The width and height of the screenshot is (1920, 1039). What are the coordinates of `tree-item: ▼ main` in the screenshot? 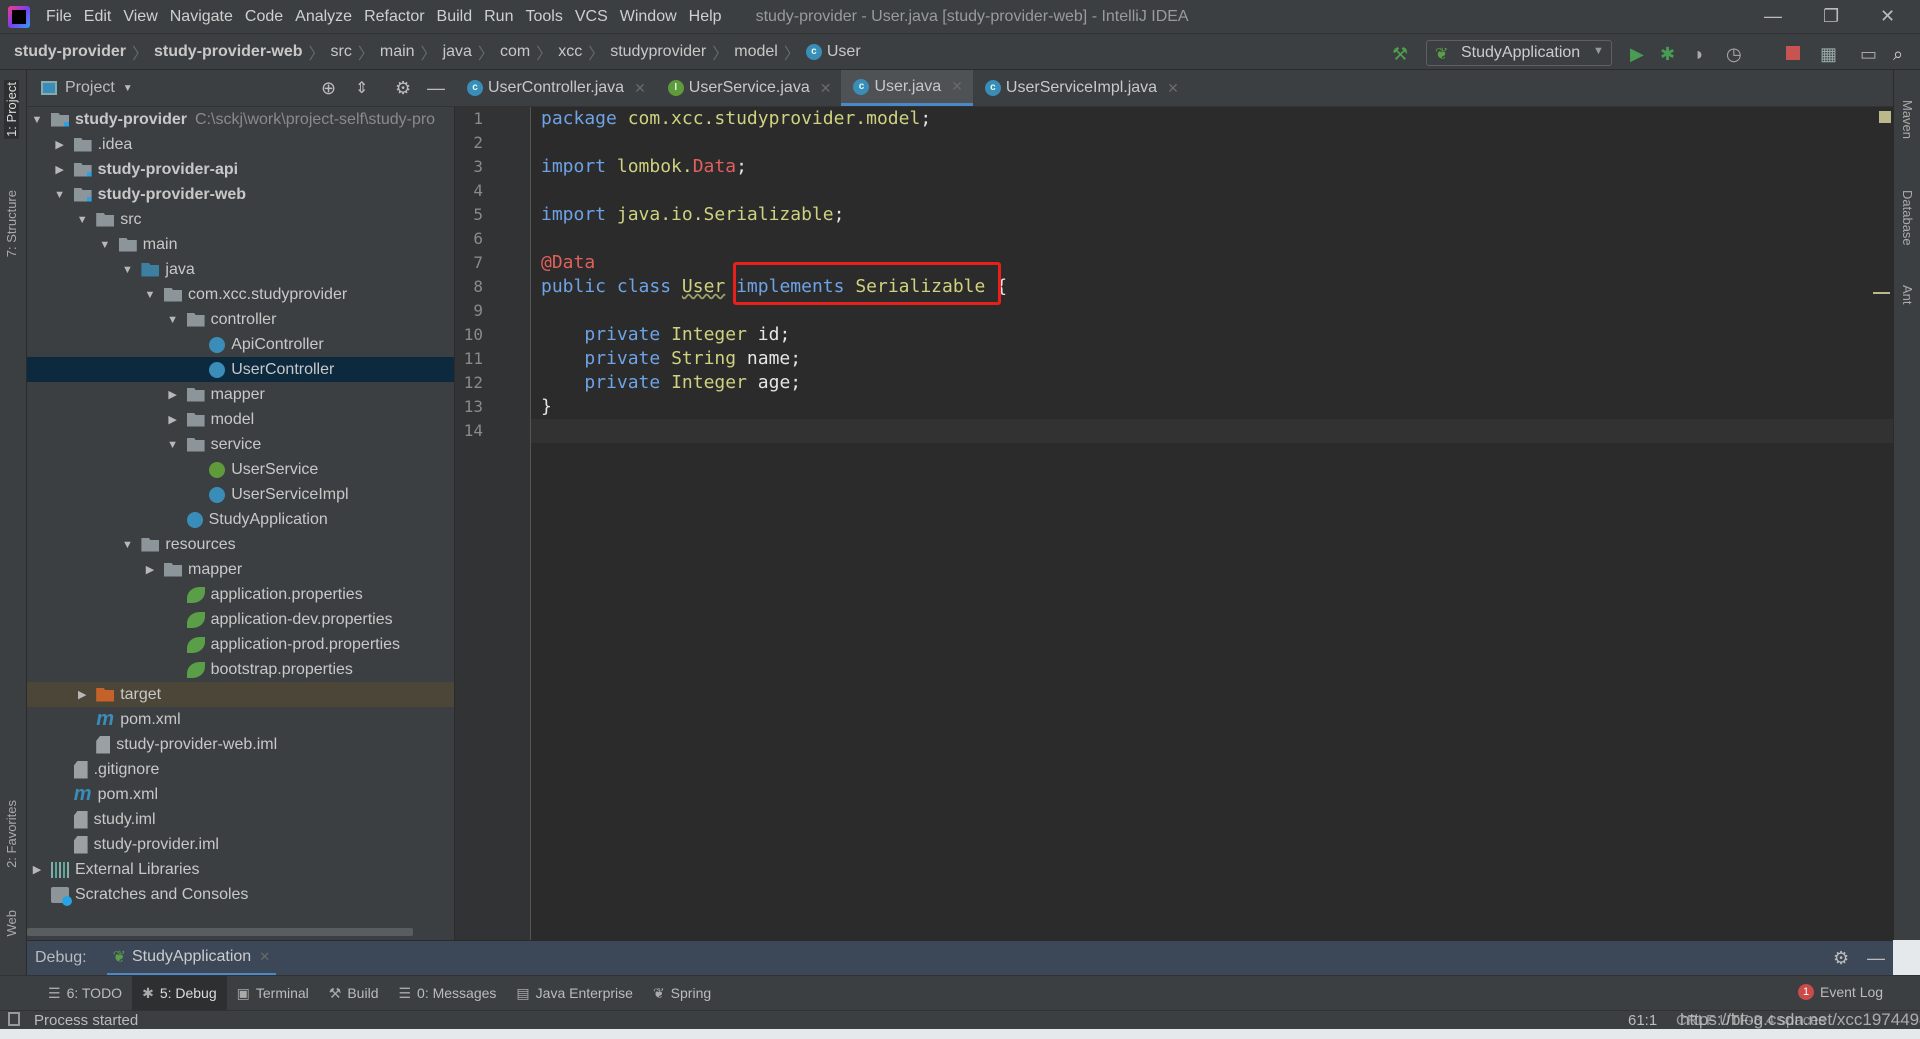 It's located at (240, 244).